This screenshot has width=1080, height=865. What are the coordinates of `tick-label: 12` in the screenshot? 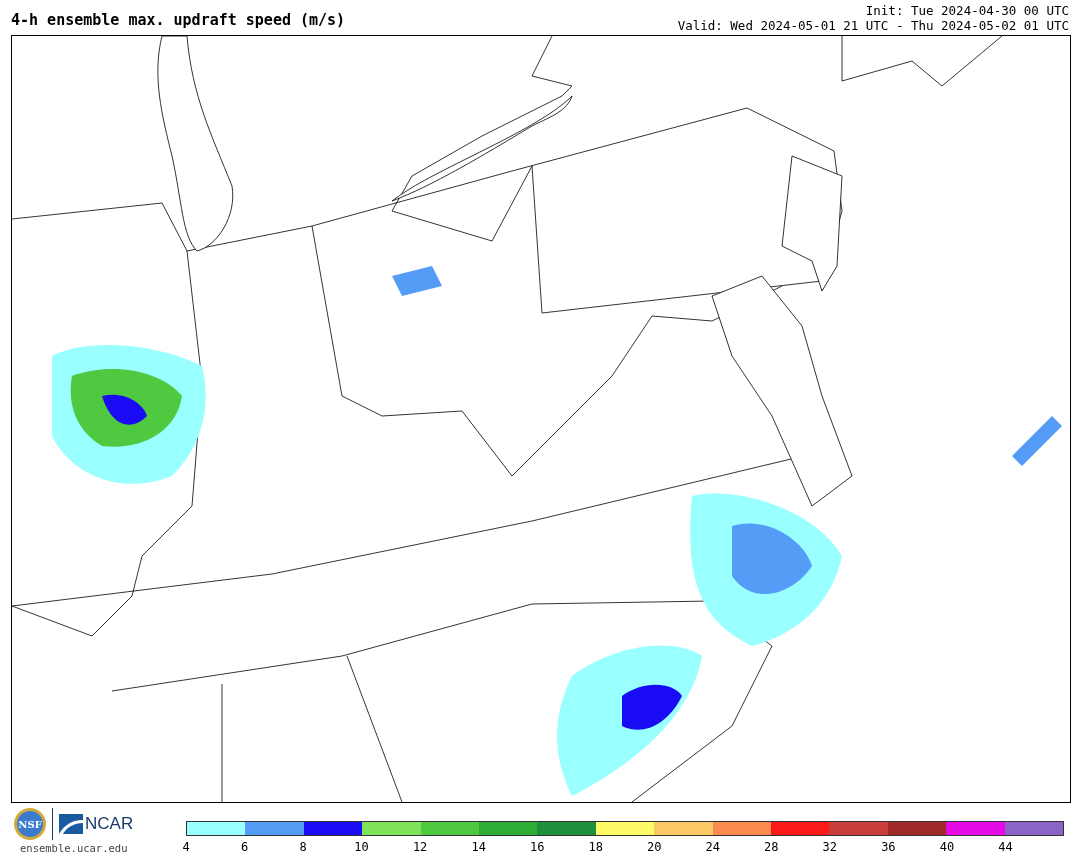 It's located at (420, 847).